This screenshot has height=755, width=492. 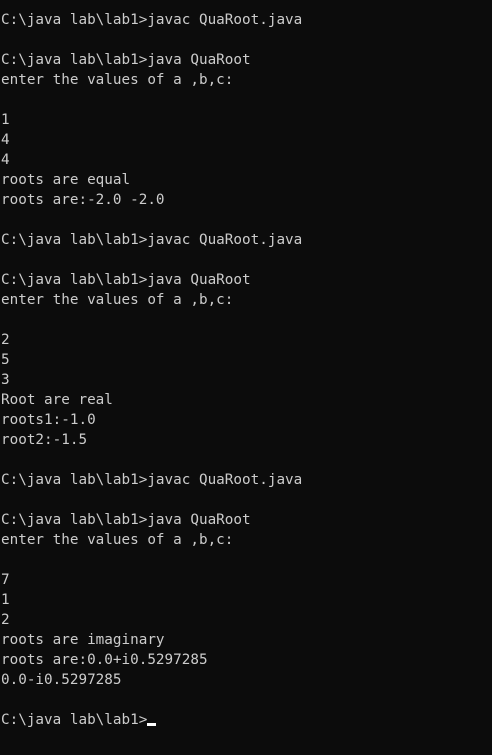 What do you see at coordinates (44, 440) in the screenshot?
I see `console-line-text: root2:-1.5` at bounding box center [44, 440].